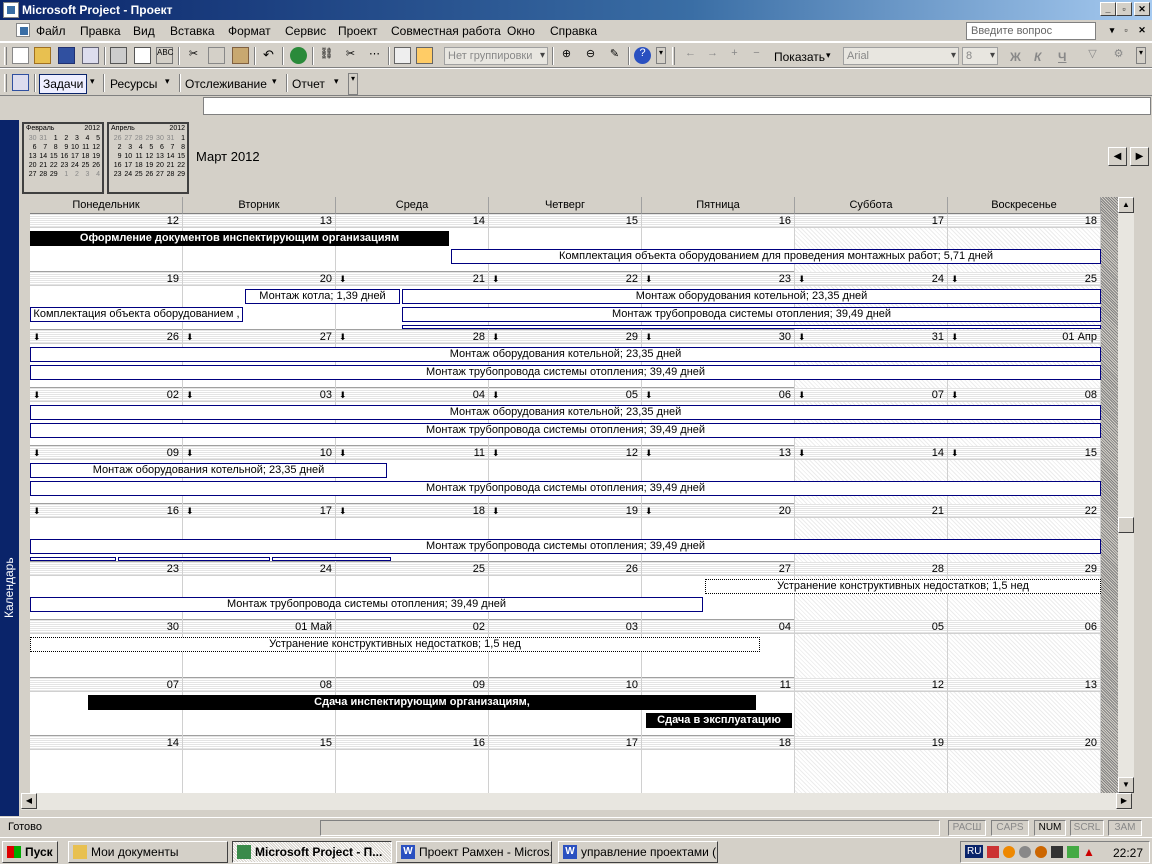  I want to click on resources-dropdown-icon: ▾, so click(167, 81).